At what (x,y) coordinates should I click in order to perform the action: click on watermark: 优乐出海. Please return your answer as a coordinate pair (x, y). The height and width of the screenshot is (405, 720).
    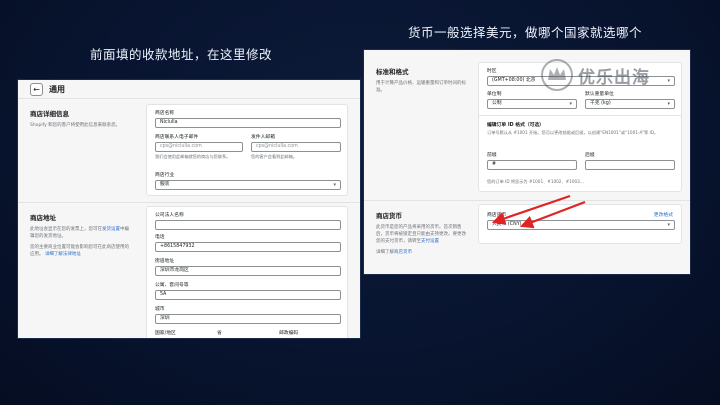
    Looking at the image, I should click on (595, 75).